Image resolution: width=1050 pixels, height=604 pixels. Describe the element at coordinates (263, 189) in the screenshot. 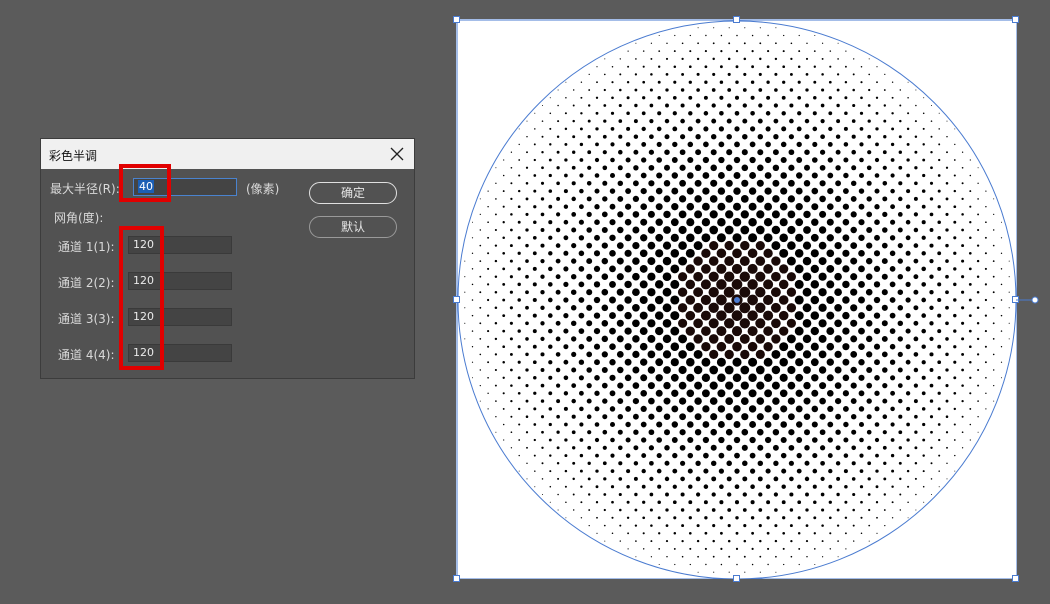

I see `unit-label: (像素)` at that location.